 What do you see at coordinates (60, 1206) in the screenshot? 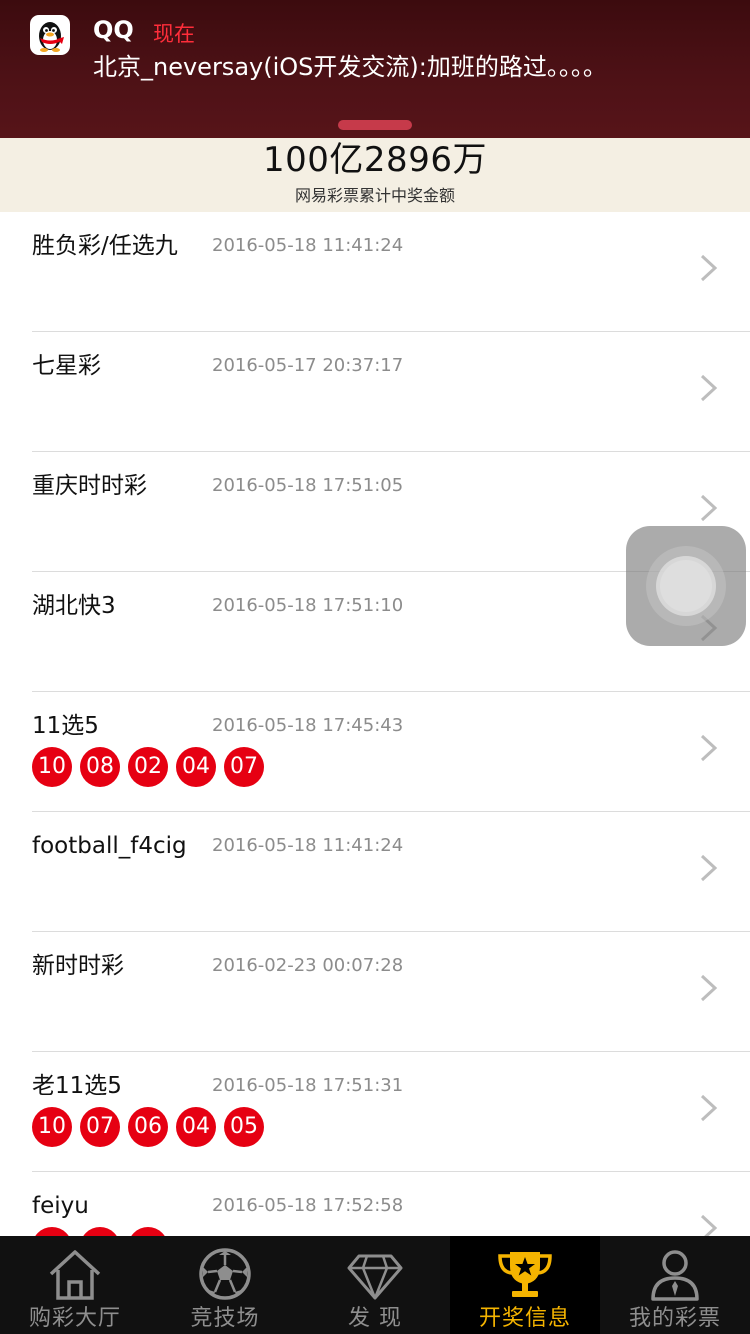
I see `lottery-name: feiyu` at bounding box center [60, 1206].